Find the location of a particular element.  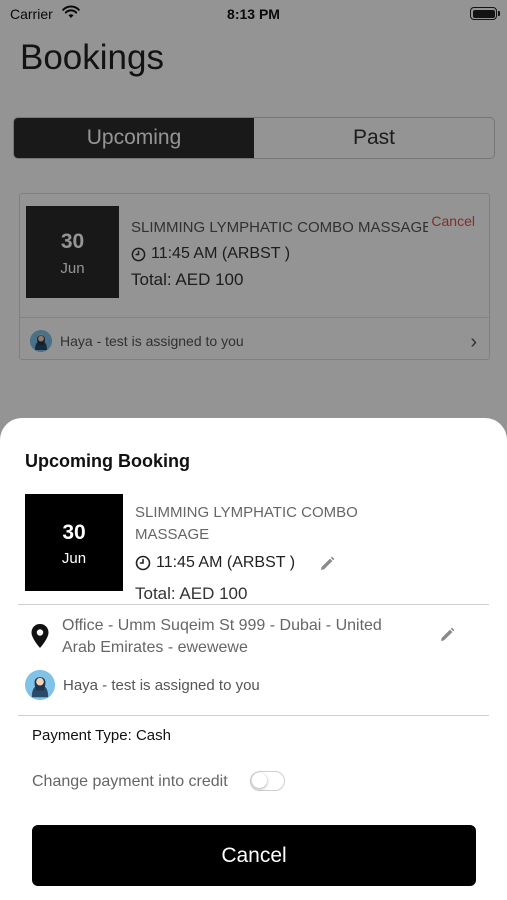

cancel-booking-button: Cancel is located at coordinates (254, 855).